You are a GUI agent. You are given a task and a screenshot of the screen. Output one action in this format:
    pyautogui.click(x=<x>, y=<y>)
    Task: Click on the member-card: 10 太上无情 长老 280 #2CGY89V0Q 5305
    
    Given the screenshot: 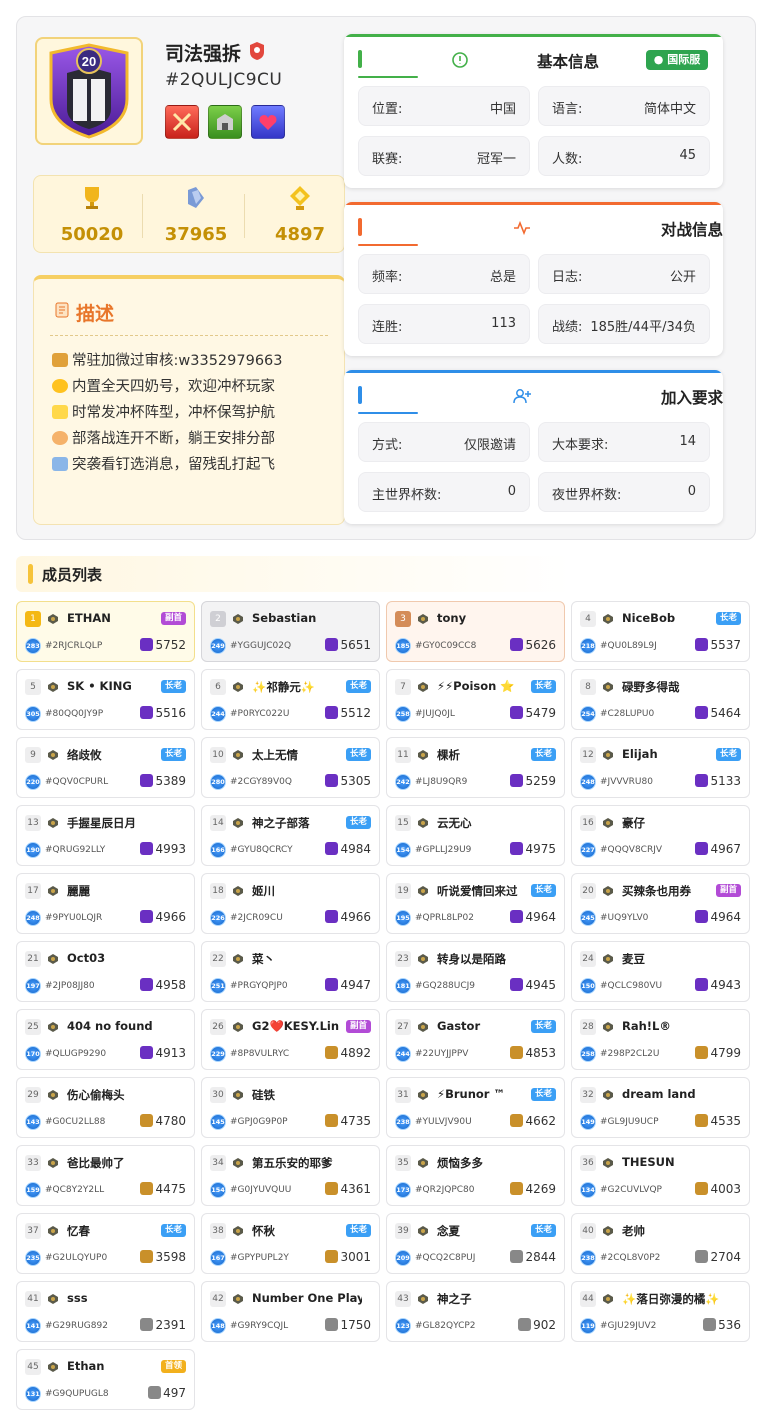 What is the action you would take?
    pyautogui.click(x=290, y=767)
    